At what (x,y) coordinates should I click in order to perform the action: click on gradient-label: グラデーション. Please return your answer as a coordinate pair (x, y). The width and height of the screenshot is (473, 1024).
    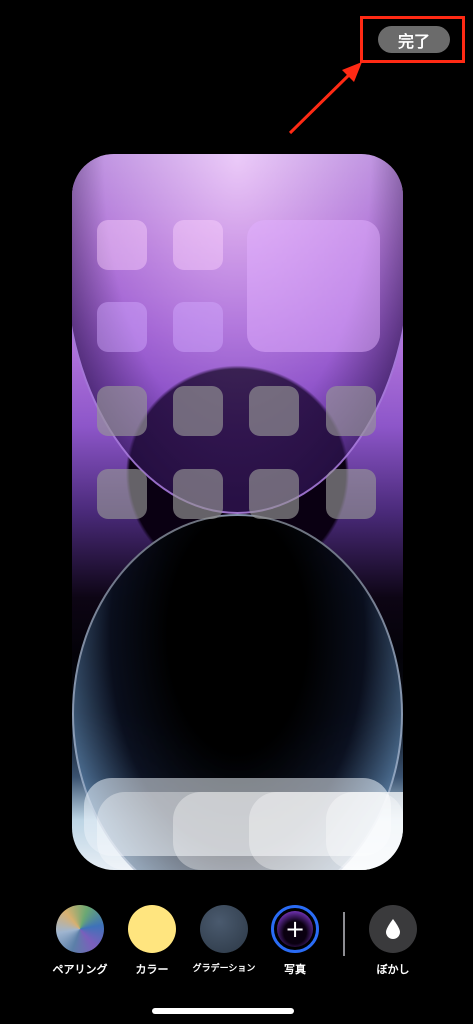
    Looking at the image, I should click on (224, 969).